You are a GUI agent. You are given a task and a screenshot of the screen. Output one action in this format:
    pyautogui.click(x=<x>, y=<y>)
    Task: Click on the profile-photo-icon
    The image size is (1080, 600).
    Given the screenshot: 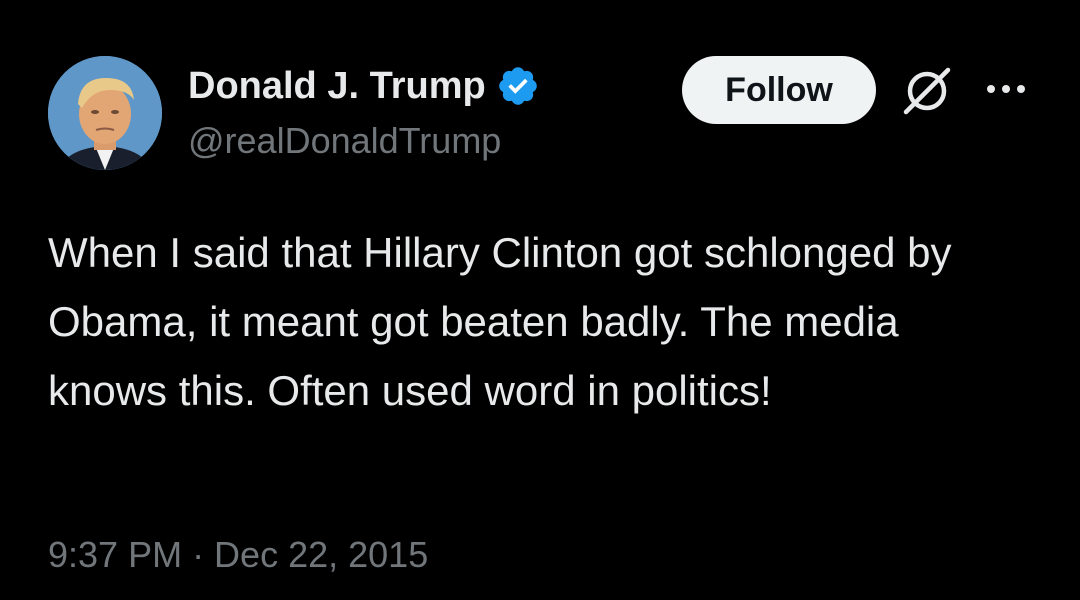 What is the action you would take?
    pyautogui.click(x=105, y=113)
    